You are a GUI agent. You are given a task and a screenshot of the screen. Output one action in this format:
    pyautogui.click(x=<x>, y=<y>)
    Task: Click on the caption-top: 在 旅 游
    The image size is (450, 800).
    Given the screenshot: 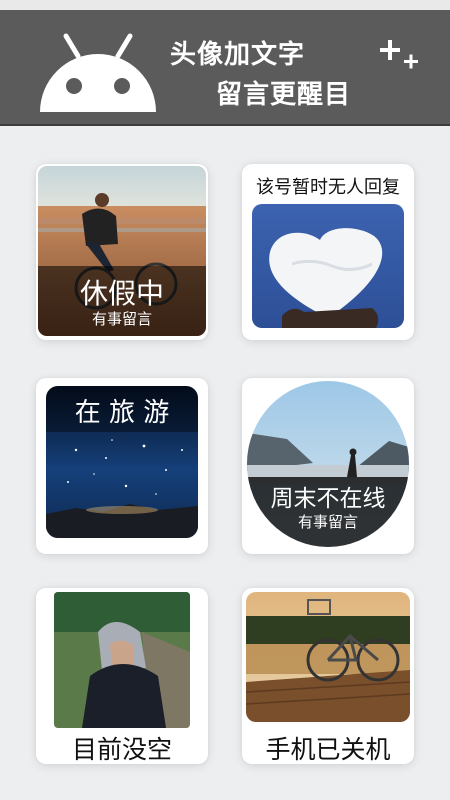 What is the action you would take?
    pyautogui.click(x=122, y=413)
    